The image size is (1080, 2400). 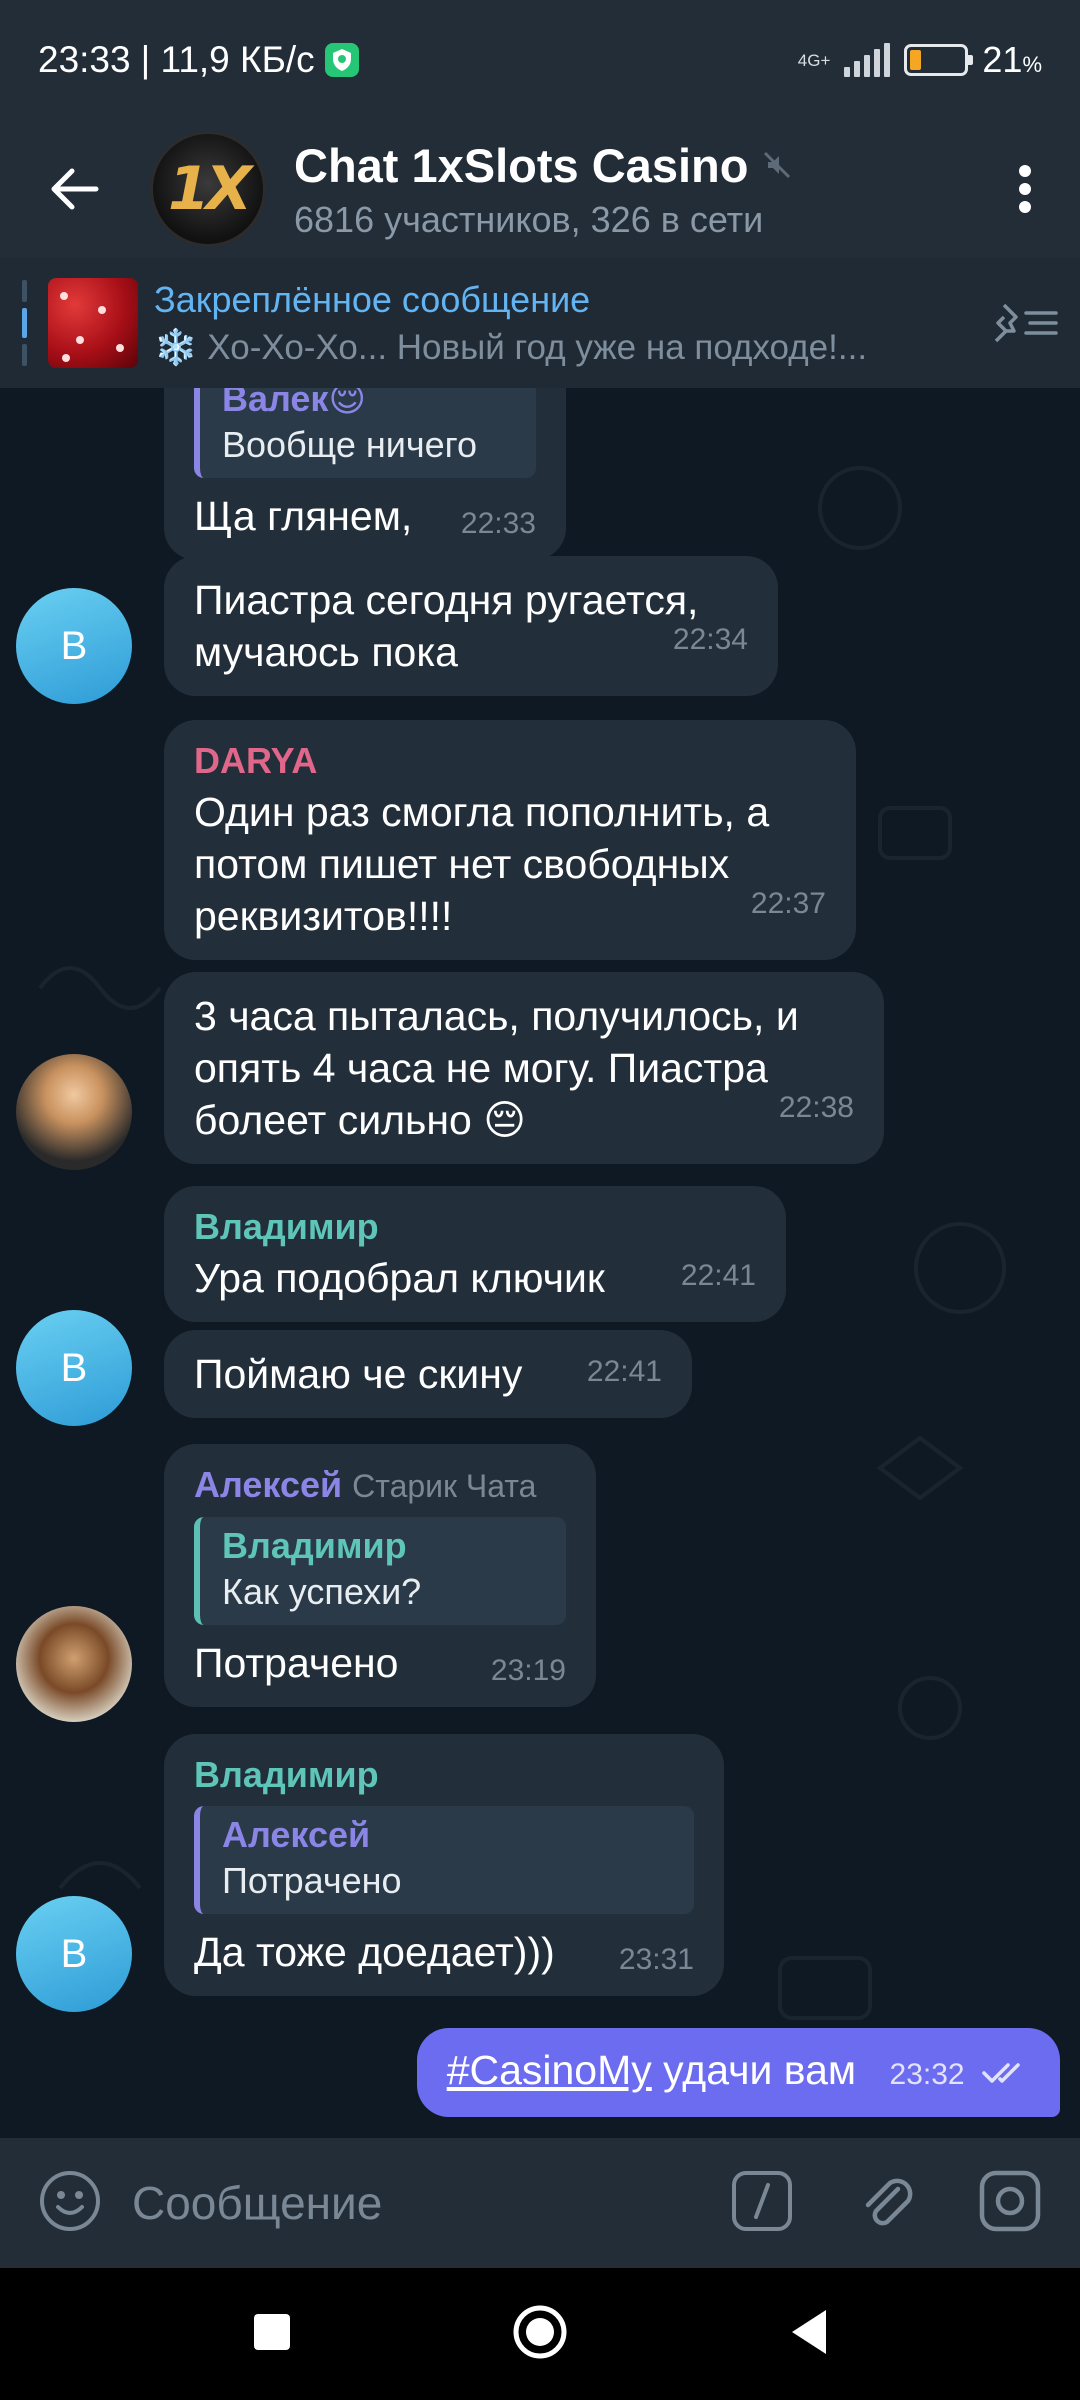 I want to click on arrow-left-icon, so click(x=75, y=189).